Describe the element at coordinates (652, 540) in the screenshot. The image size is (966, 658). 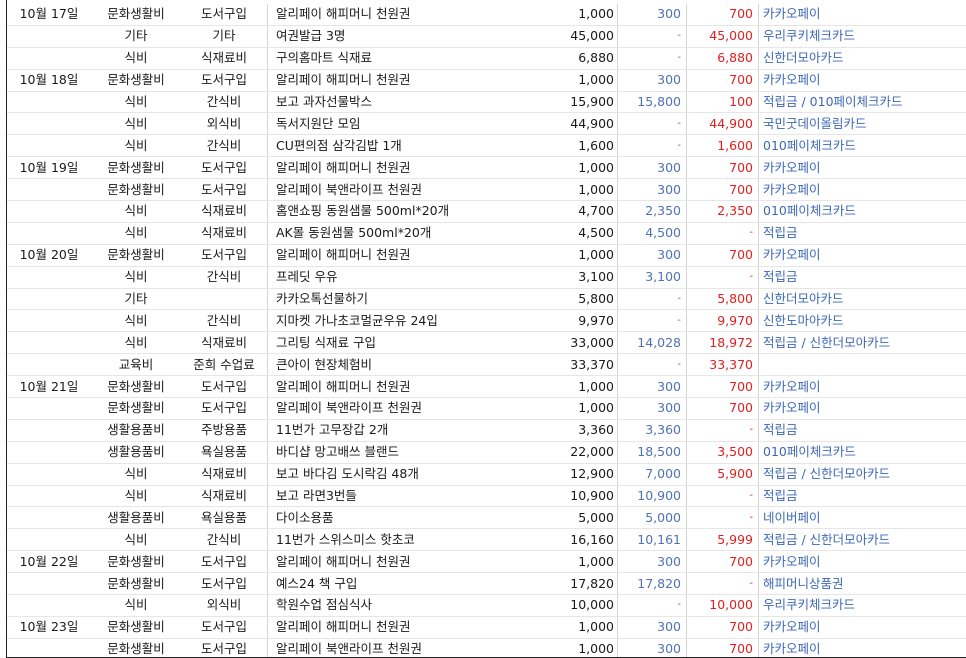
I see `points-cell: 10,161` at that location.